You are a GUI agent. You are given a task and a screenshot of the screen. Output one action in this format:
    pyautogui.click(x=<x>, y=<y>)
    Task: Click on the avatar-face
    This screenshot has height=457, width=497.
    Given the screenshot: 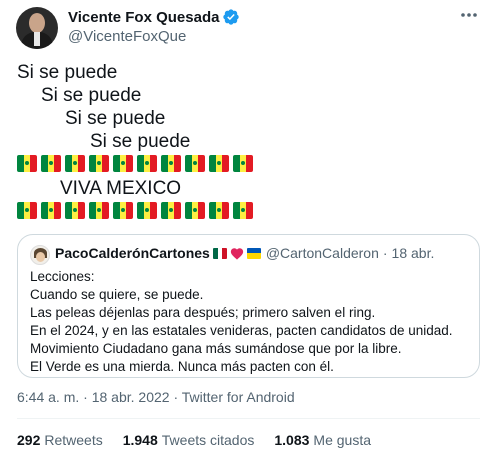 What is the action you would take?
    pyautogui.click(x=40, y=257)
    